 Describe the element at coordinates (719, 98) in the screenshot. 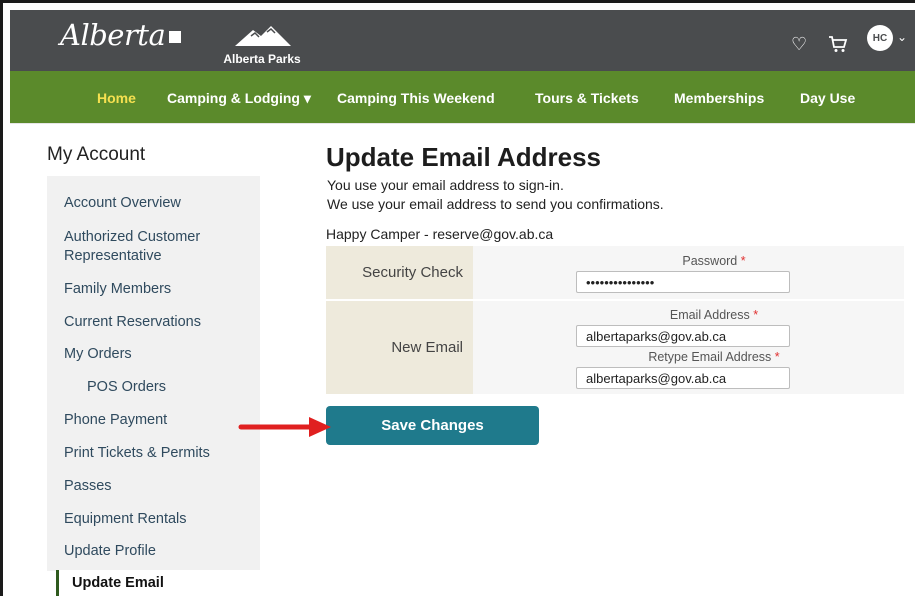

I see `nav-memberships: Memberships` at that location.